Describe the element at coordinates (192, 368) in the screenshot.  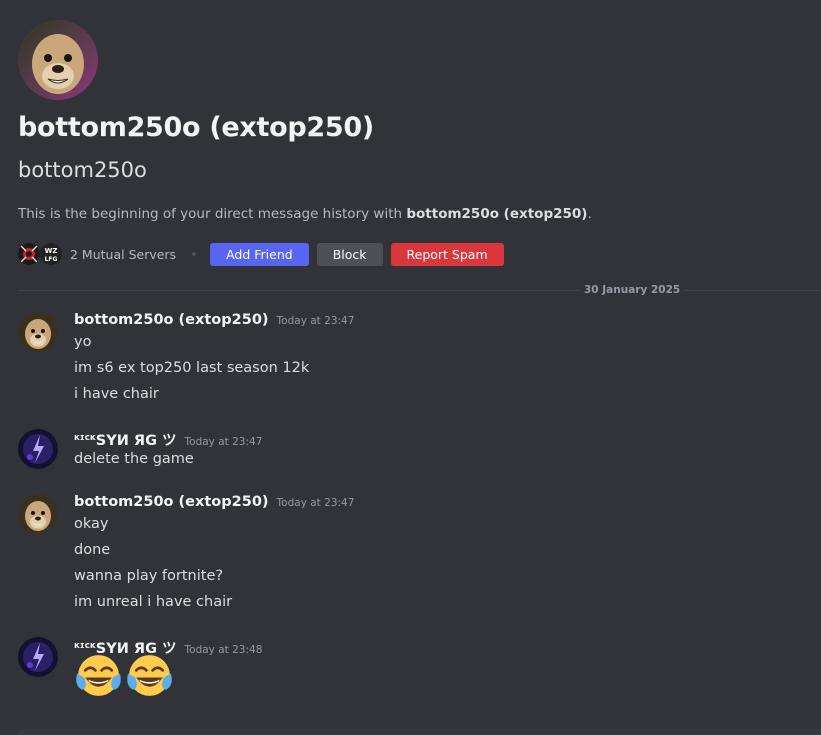
I see `message-text: im s6 ex top250 last season 12k` at that location.